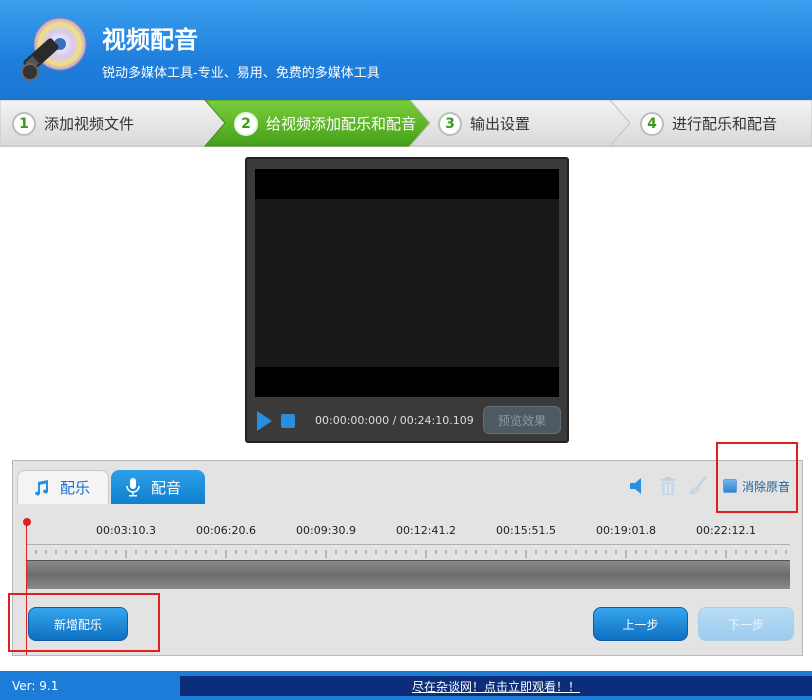 This screenshot has width=812, height=700. Describe the element at coordinates (698, 486) in the screenshot. I see `broom-icon` at that location.